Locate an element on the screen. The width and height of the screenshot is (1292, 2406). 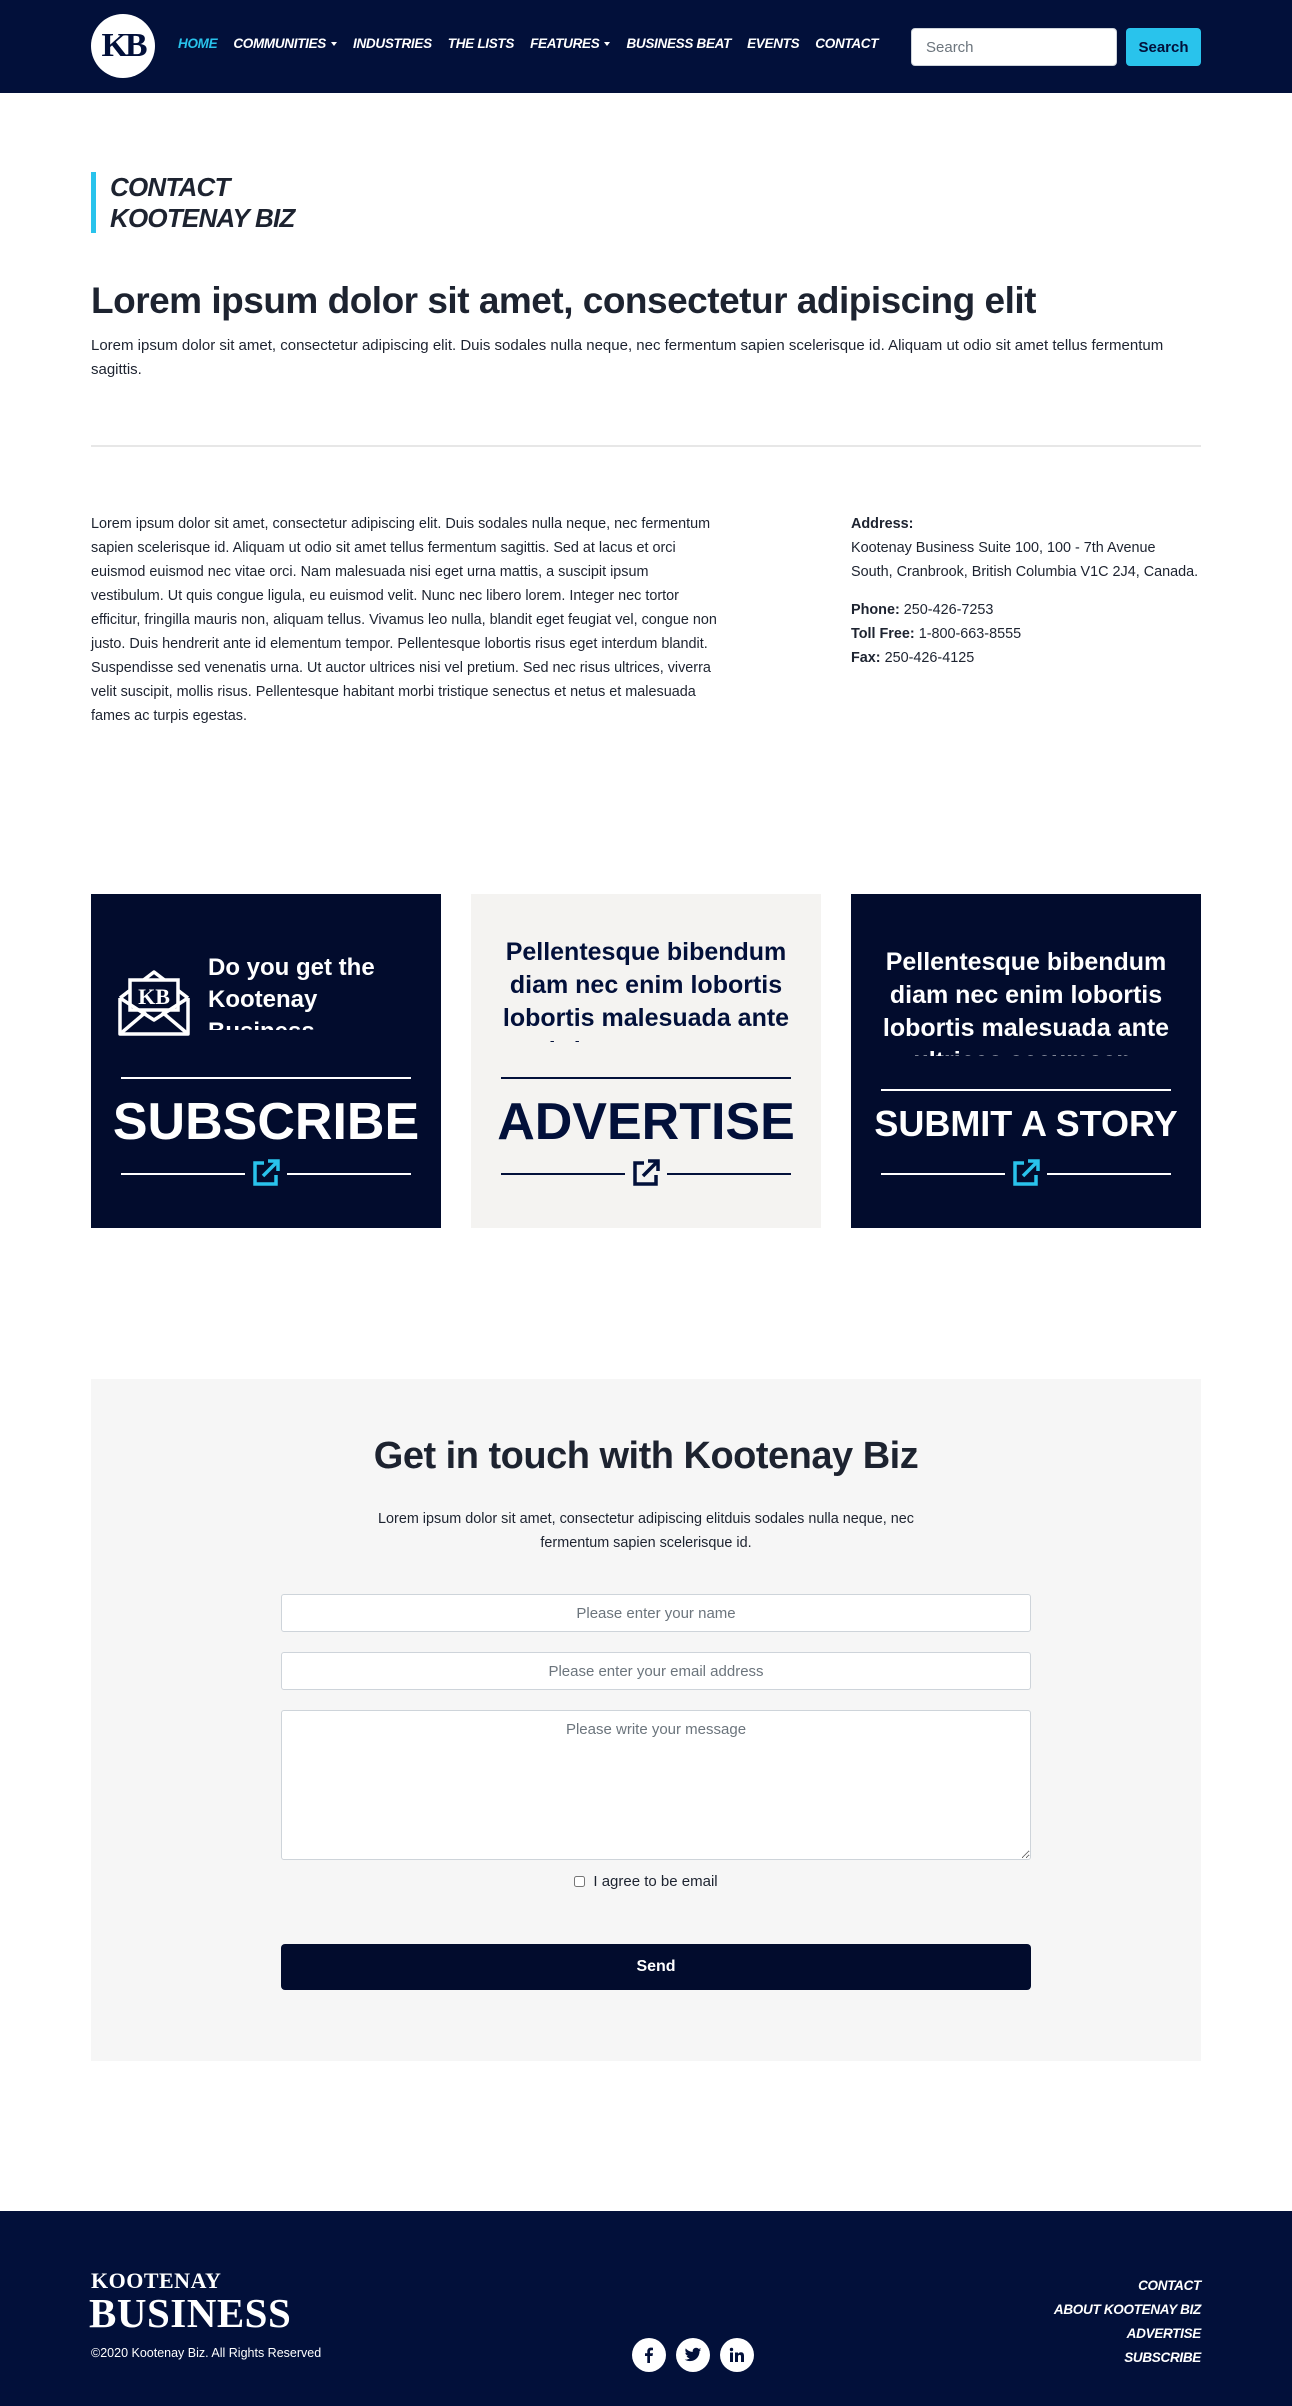
facebook-icon is located at coordinates (649, 2355).